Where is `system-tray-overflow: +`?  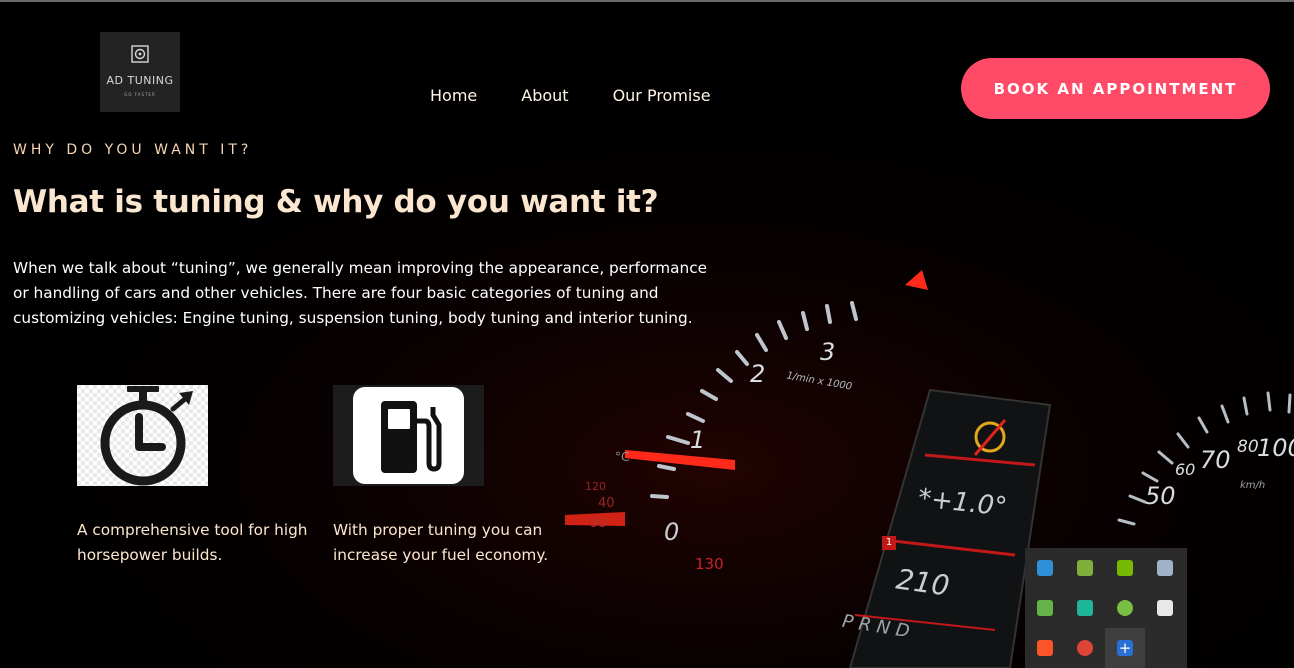
system-tray-overflow: + is located at coordinates (1106, 608).